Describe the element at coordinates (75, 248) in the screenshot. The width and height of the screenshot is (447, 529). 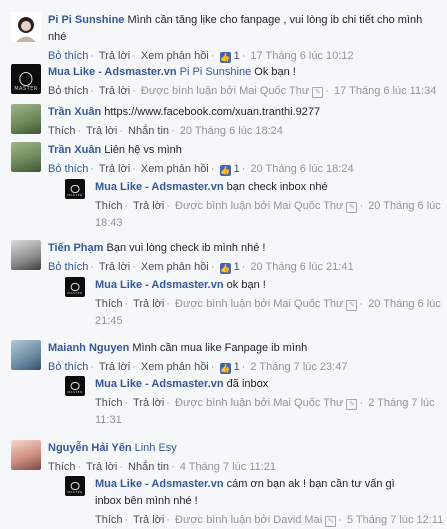
I see `comment-author: Tiến Phạm` at that location.